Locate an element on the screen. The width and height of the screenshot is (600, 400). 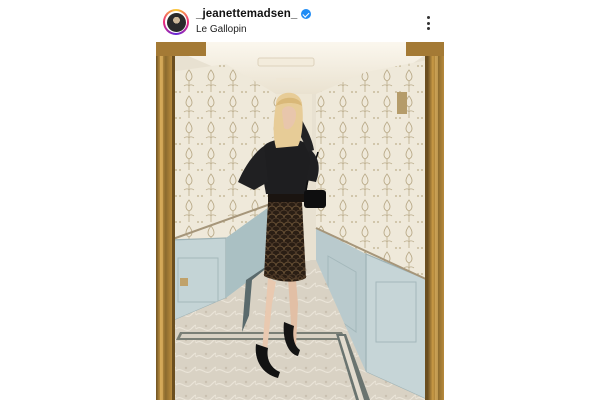
post-header: _jeanettemadsen_ Le Gallopin is located at coordinates (300, 21).